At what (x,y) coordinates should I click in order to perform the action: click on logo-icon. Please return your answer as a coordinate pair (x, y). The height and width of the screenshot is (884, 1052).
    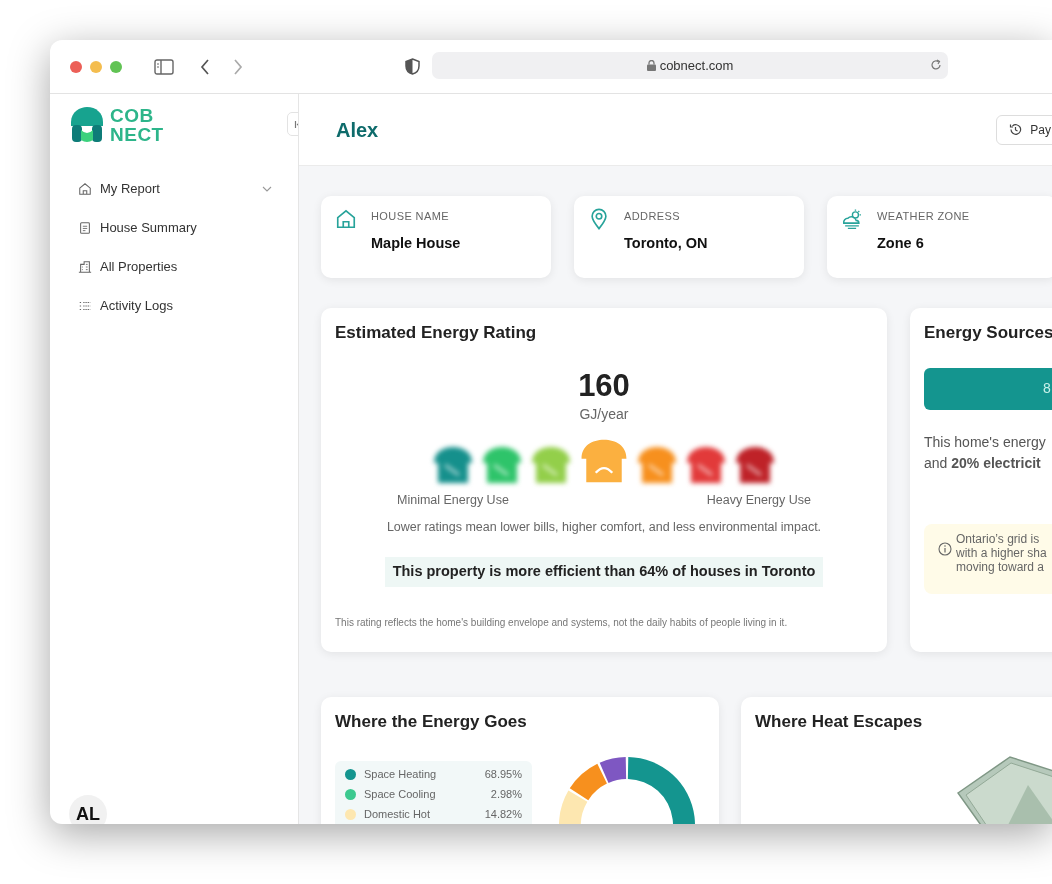
    Looking at the image, I should click on (87, 125).